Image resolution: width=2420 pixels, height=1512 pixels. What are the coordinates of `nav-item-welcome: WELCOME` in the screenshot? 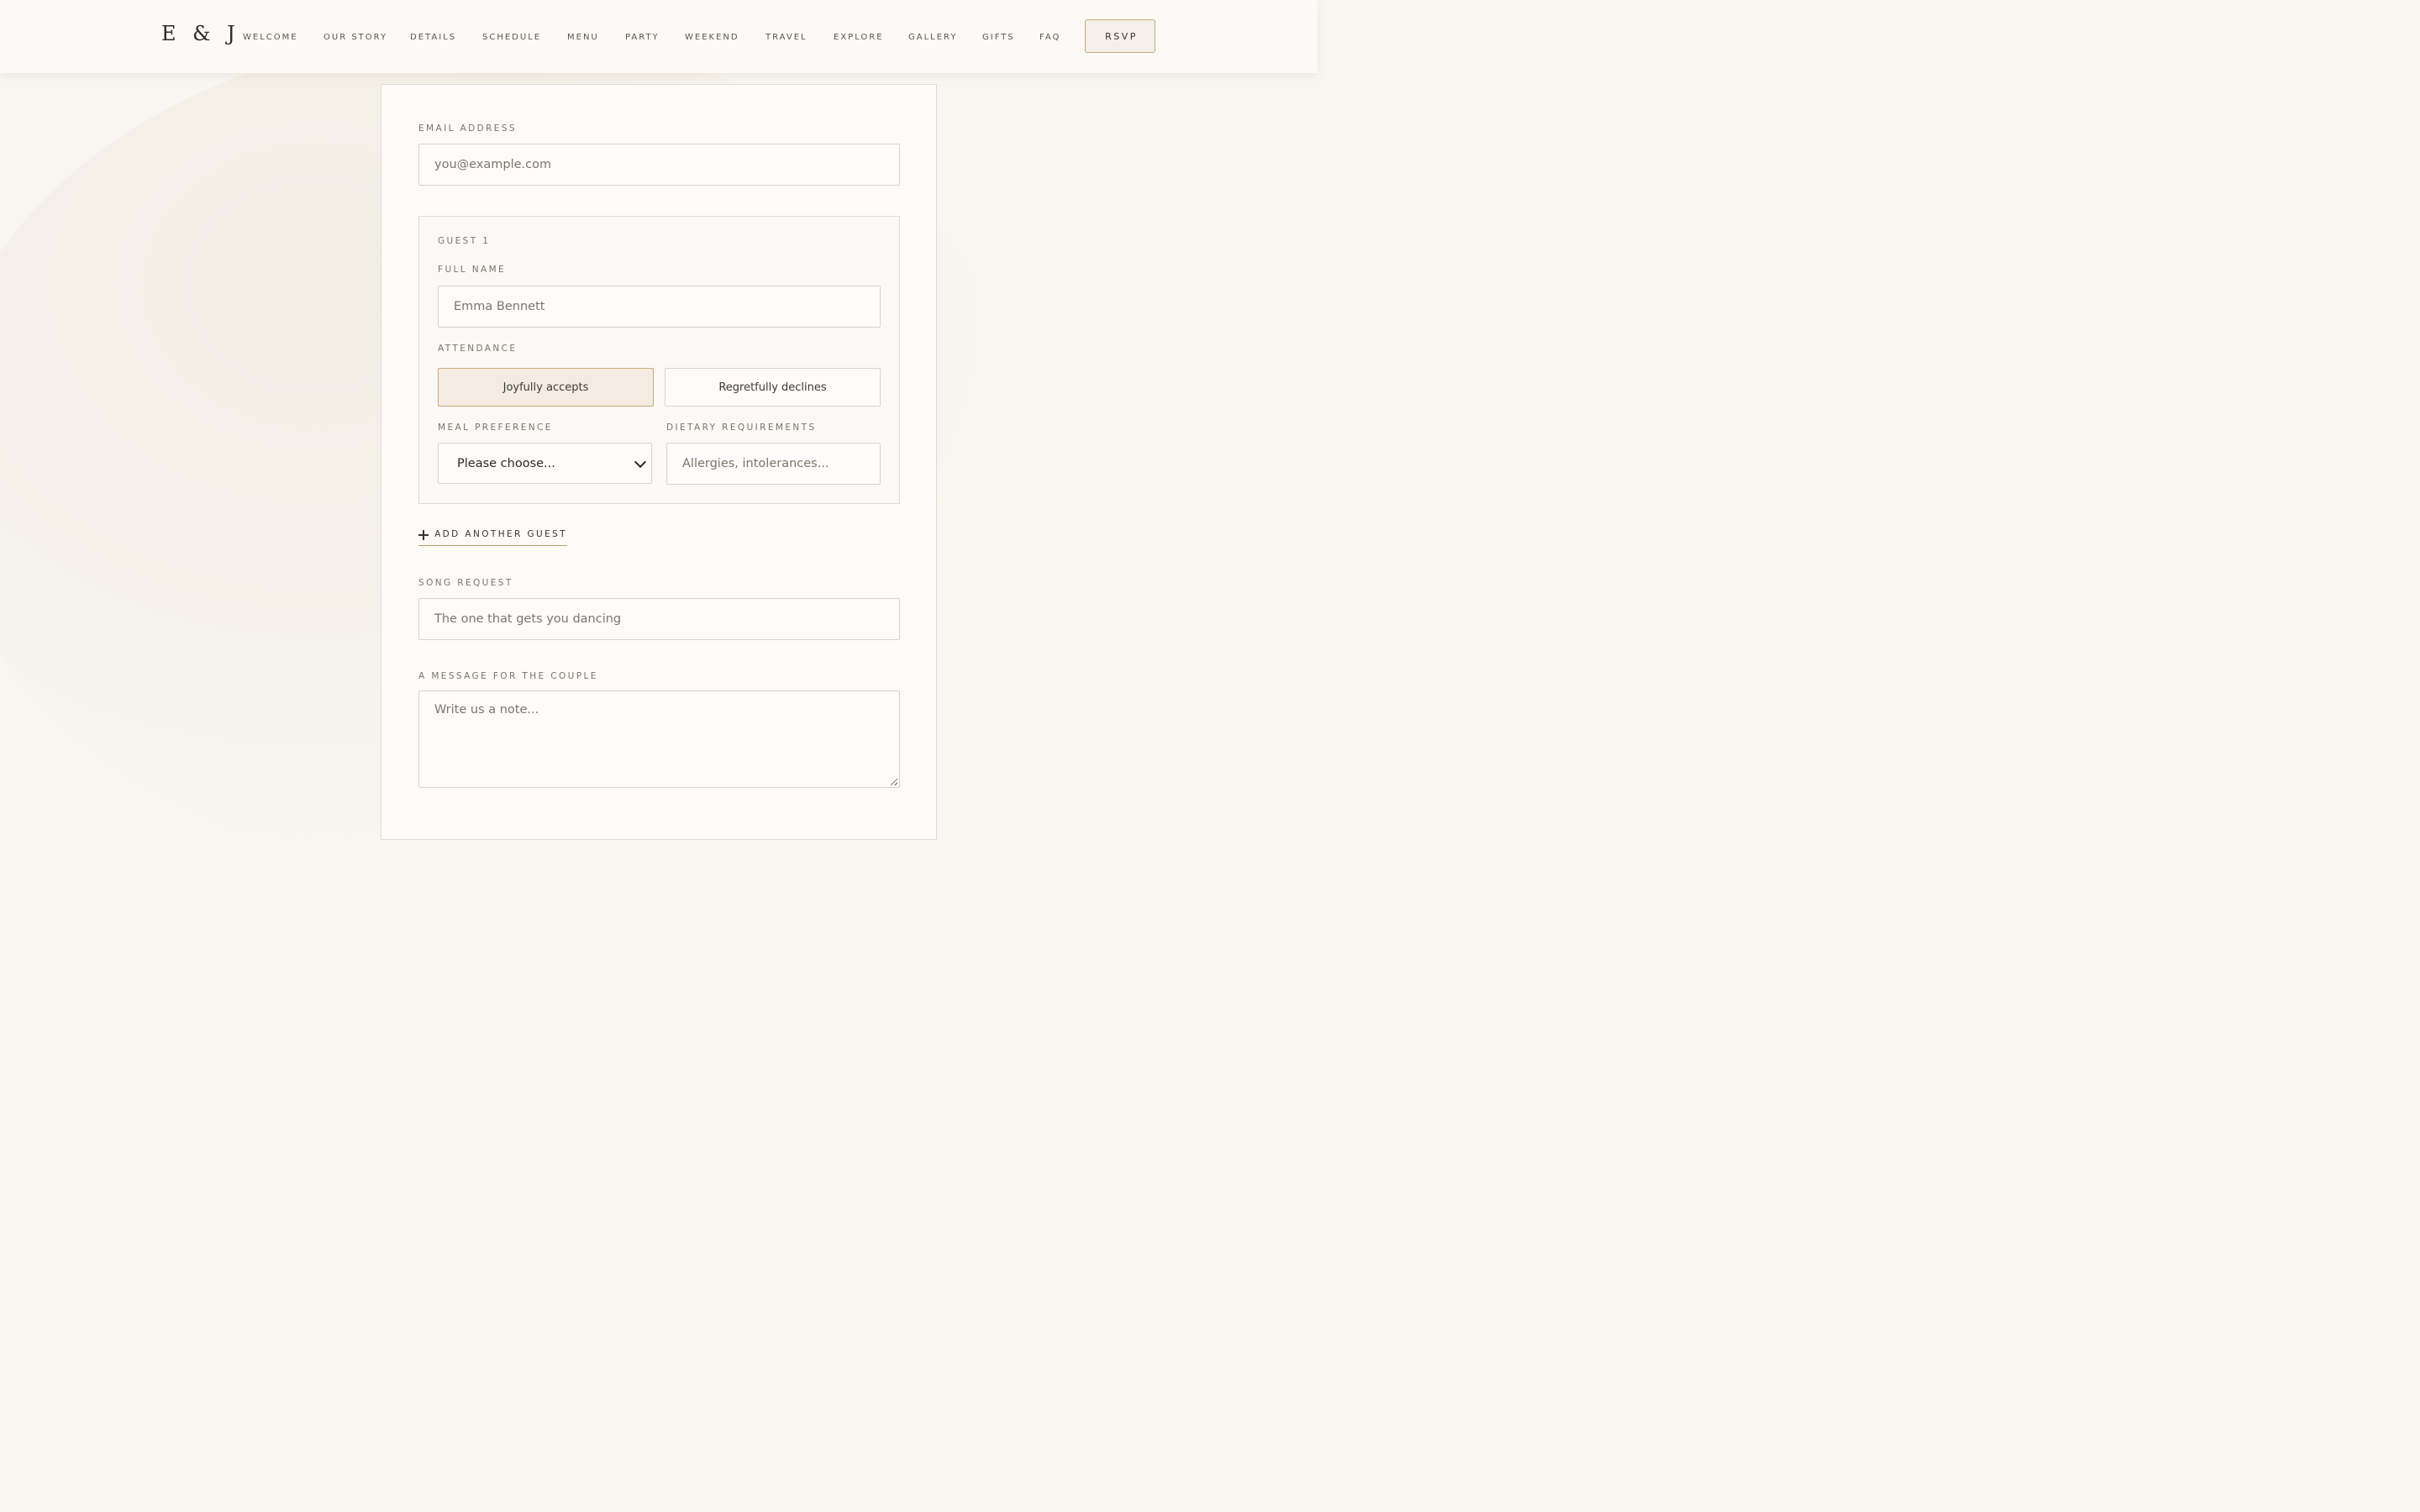 It's located at (270, 37).